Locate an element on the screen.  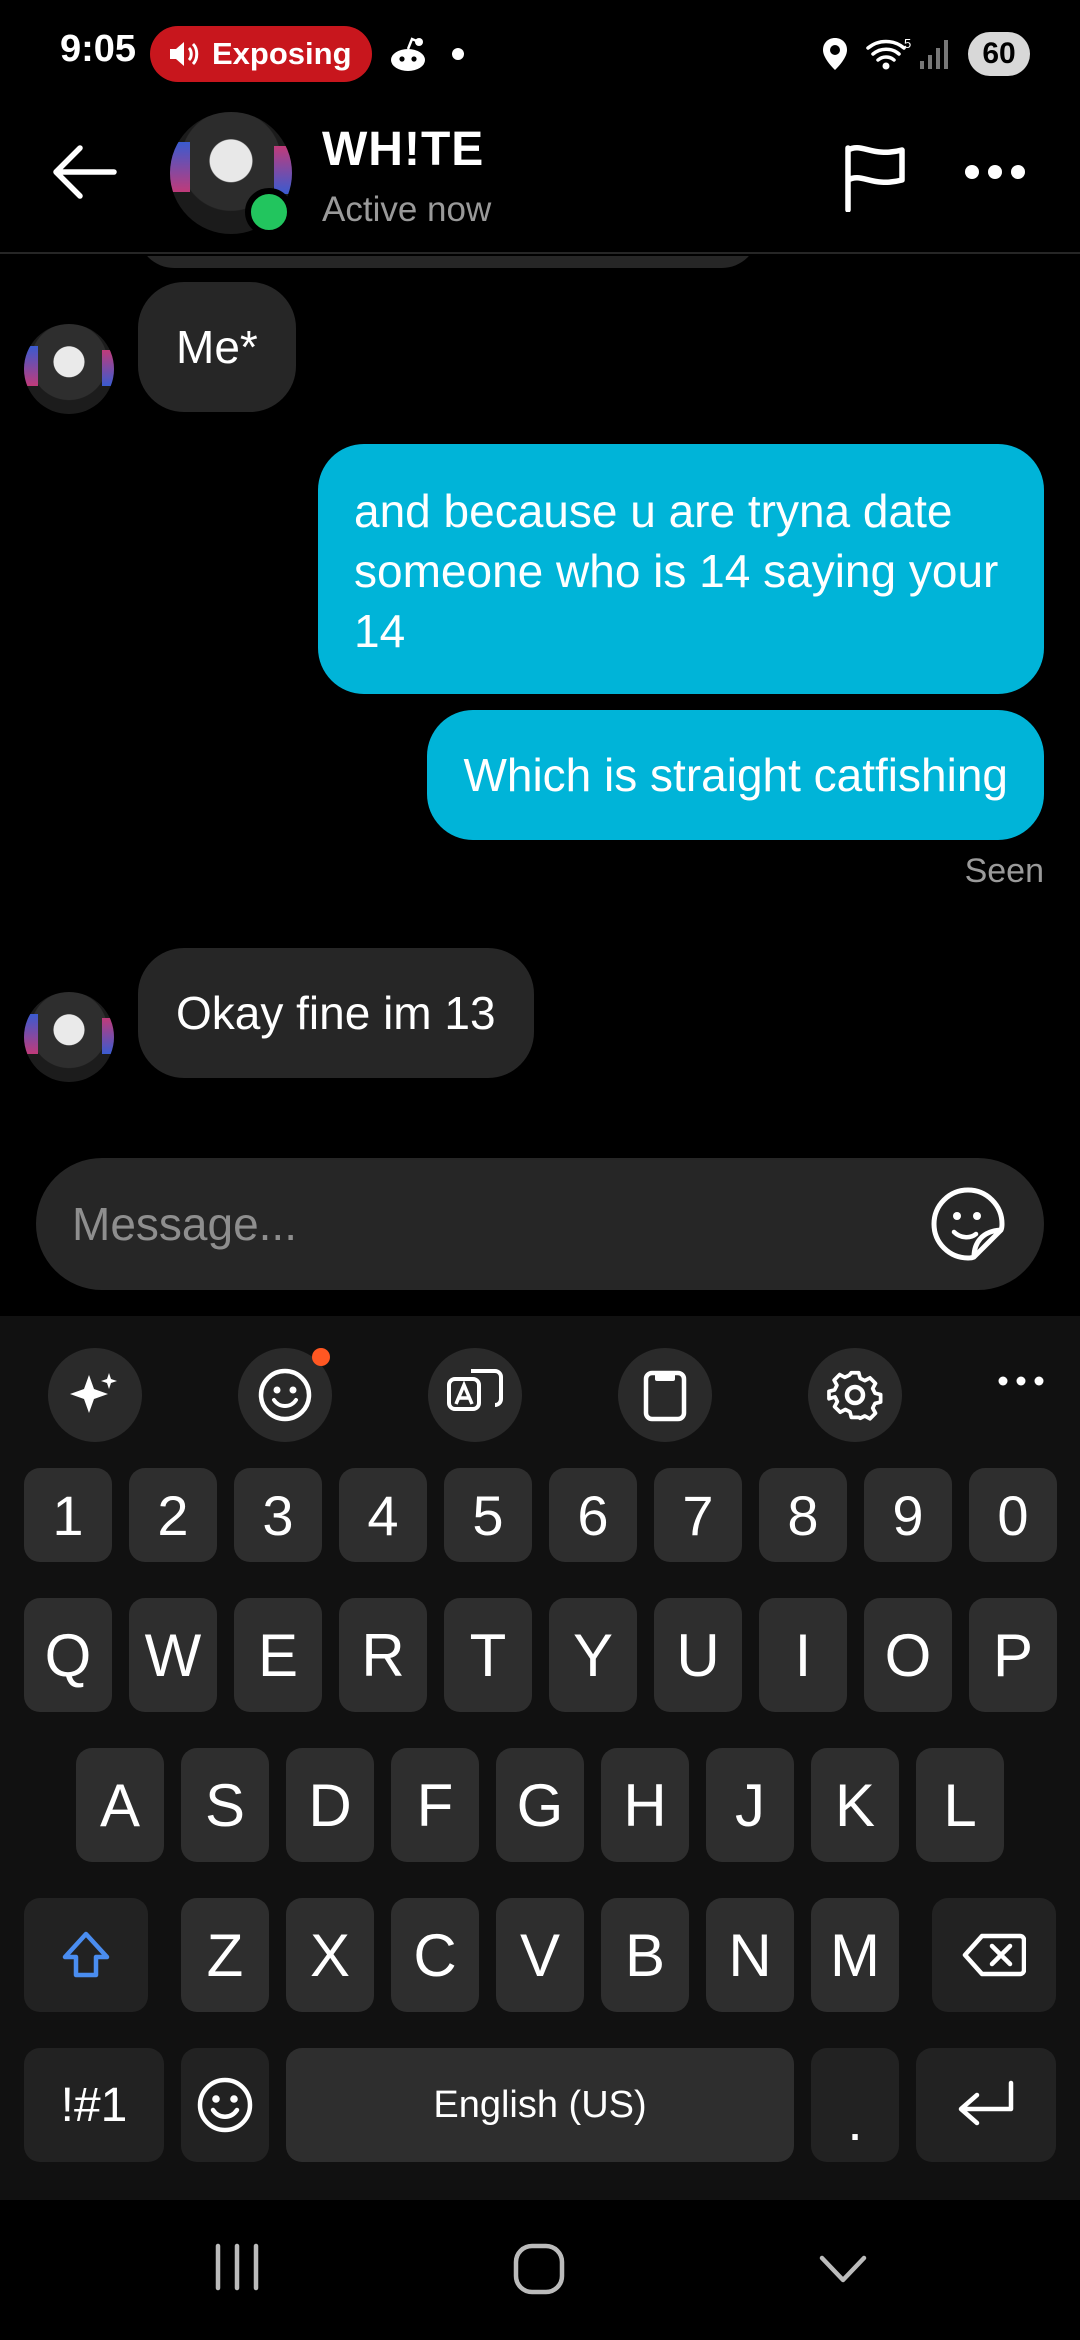
gear-icon is located at coordinates (855, 1395).